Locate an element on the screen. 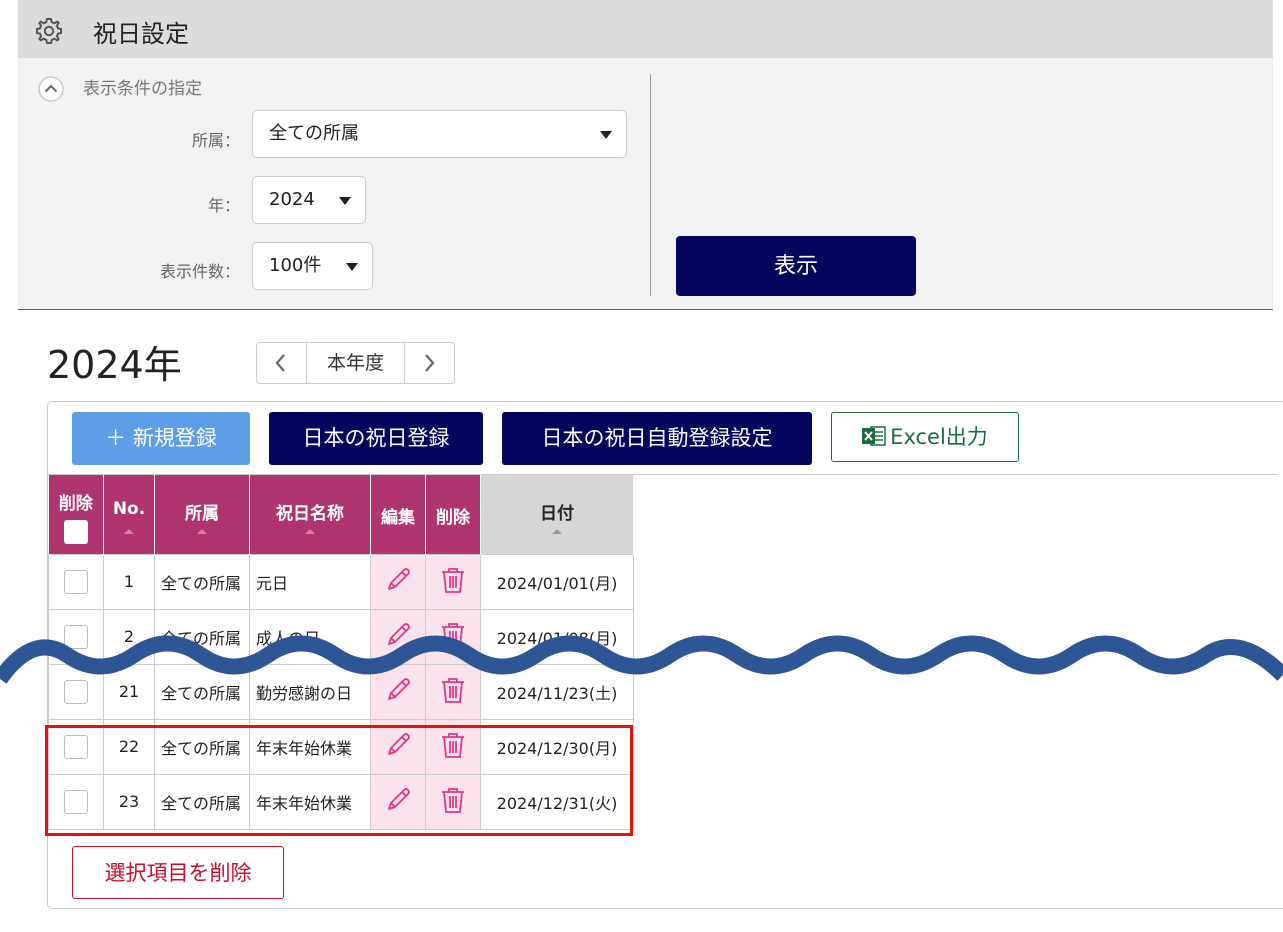  column-header-holiday-name: 祝日名称 is located at coordinates (310, 514).